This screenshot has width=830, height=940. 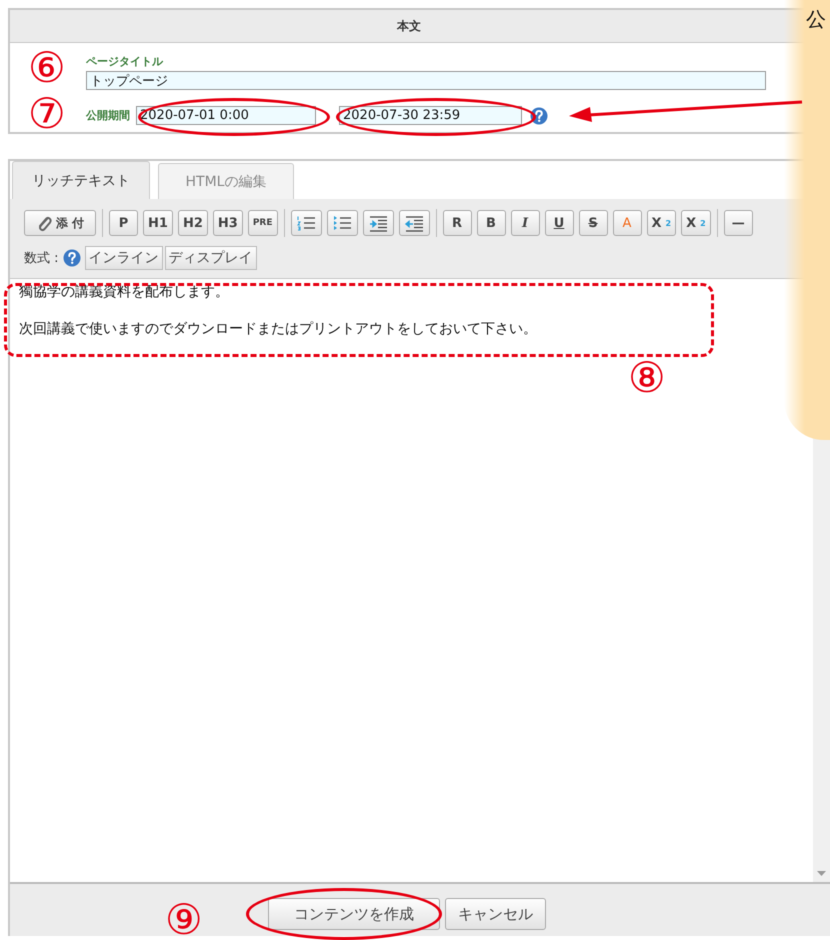 I want to click on outdent-button, so click(x=414, y=223).